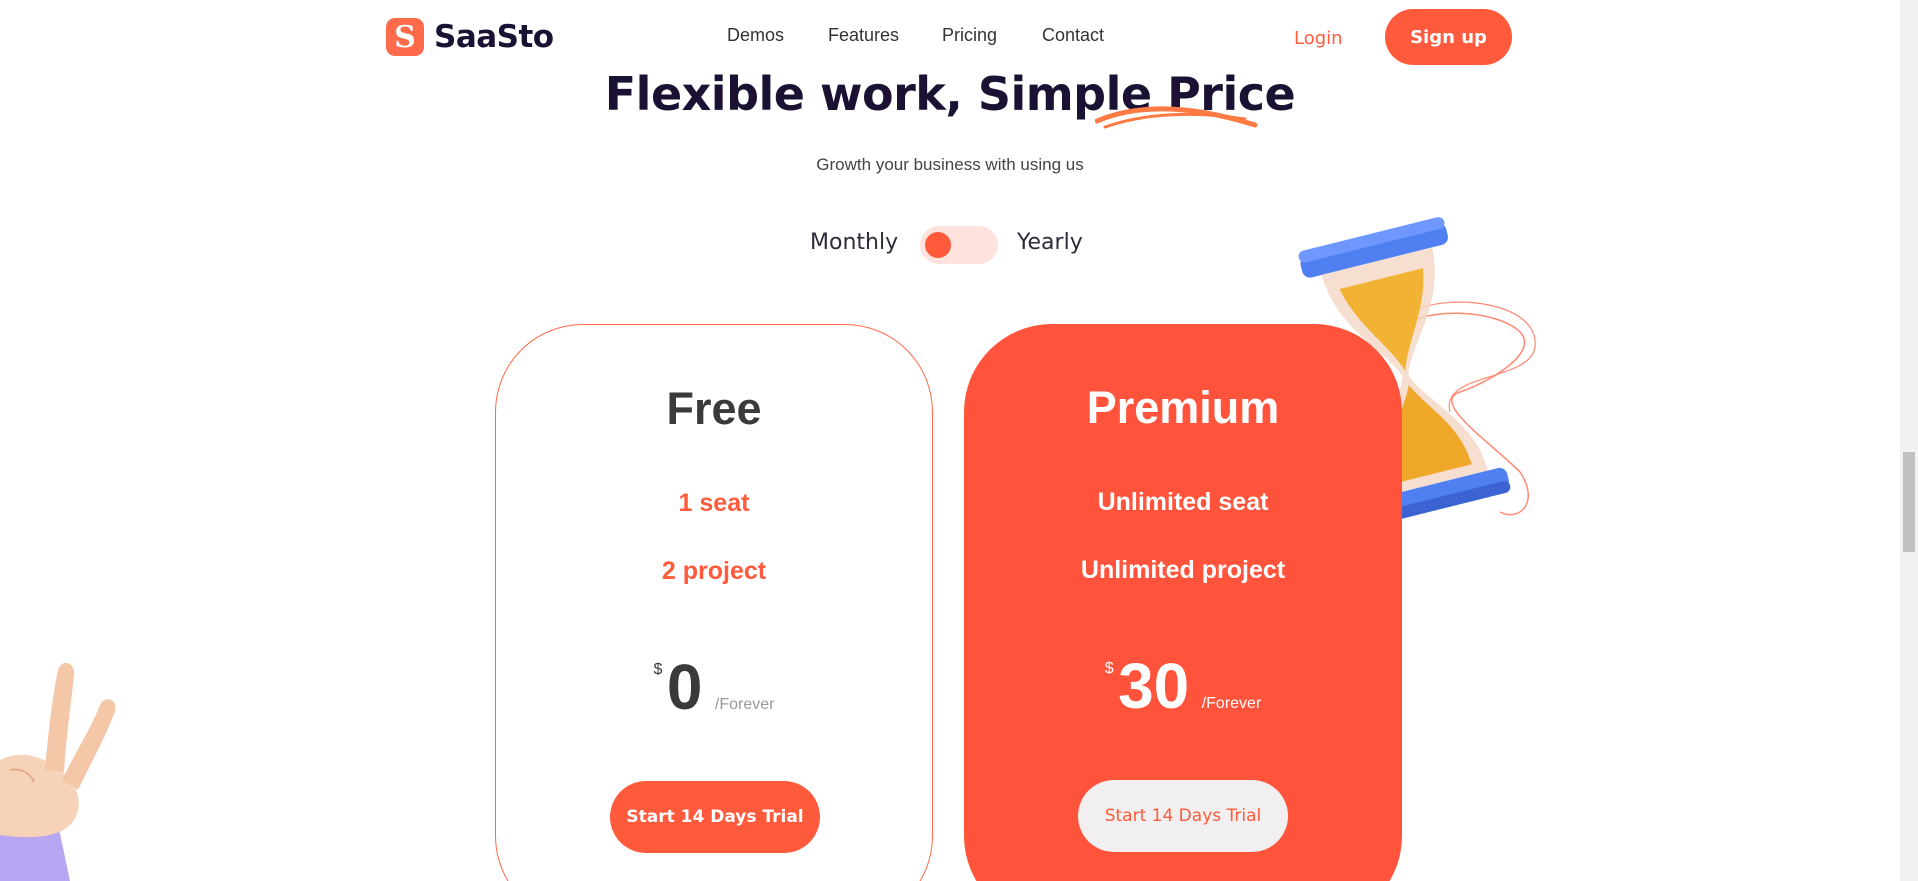 The height and width of the screenshot is (881, 1918). Describe the element at coordinates (1318, 38) in the screenshot. I see `login-link: Login` at that location.